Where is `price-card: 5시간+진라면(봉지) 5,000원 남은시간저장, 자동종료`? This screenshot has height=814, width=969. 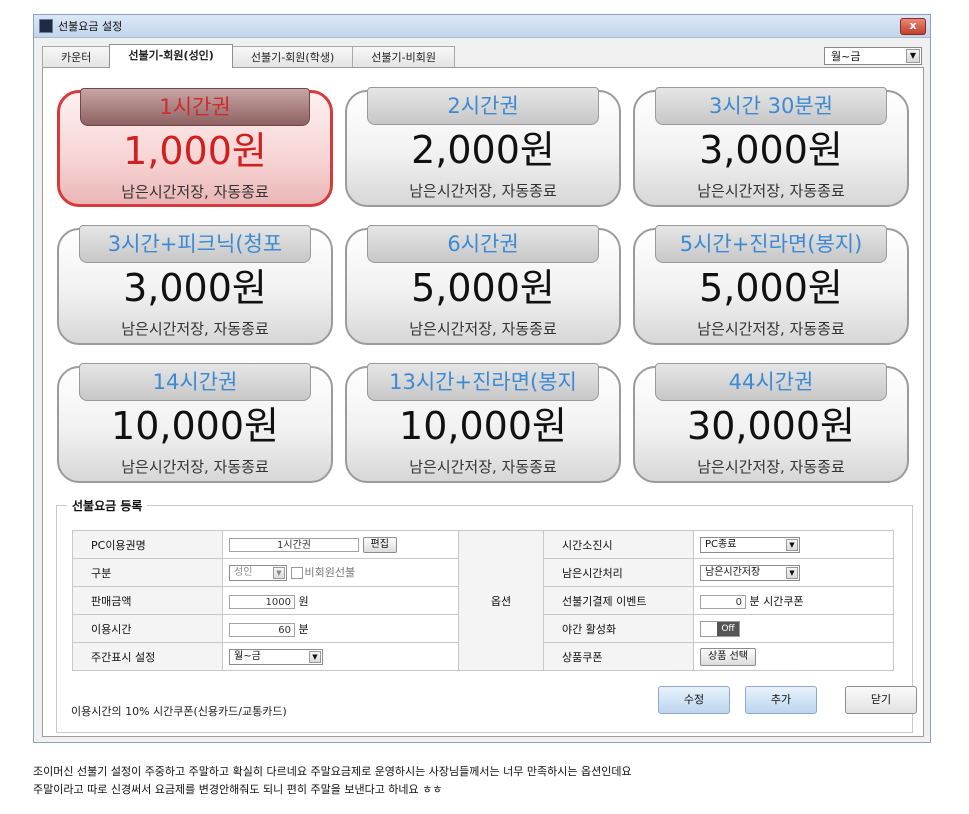 price-card: 5시간+진라면(봉지) 5,000원 남은시간저장, 자동종료 is located at coordinates (771, 285).